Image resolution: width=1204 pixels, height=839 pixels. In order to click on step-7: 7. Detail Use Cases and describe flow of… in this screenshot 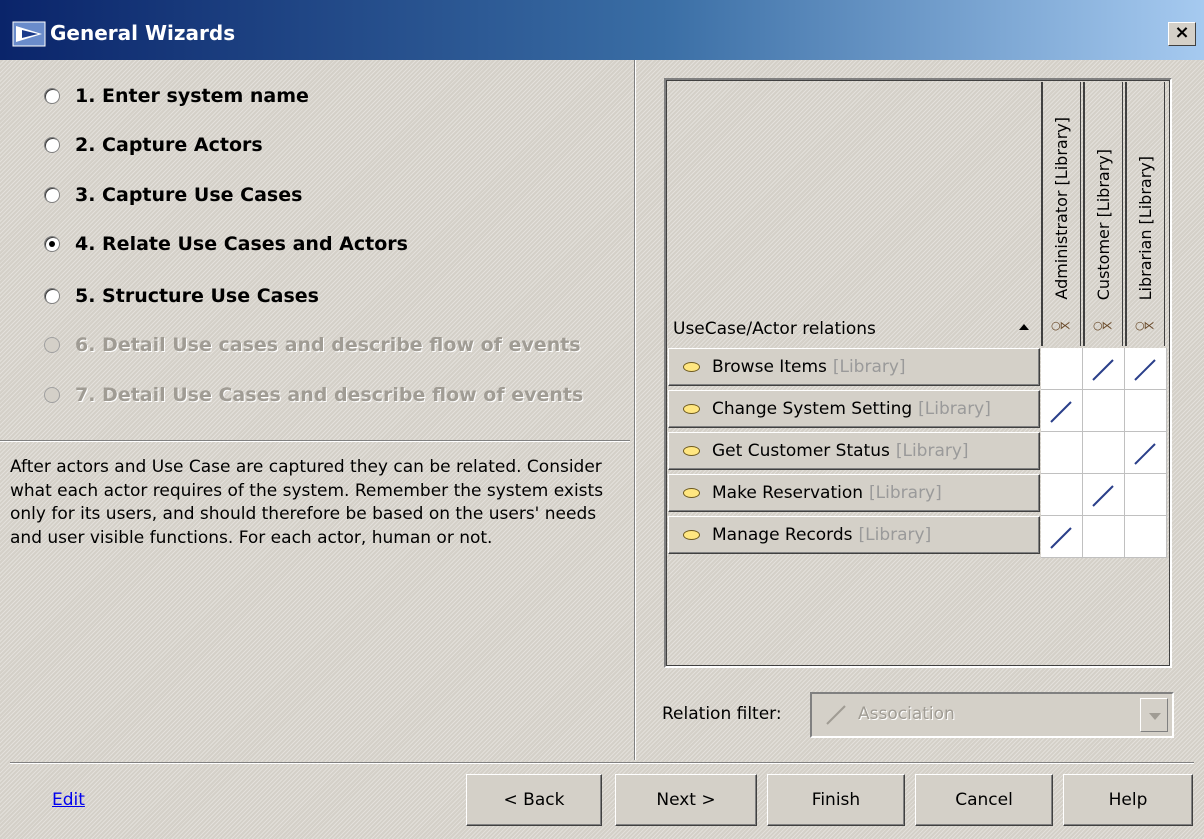, I will do `click(313, 395)`.